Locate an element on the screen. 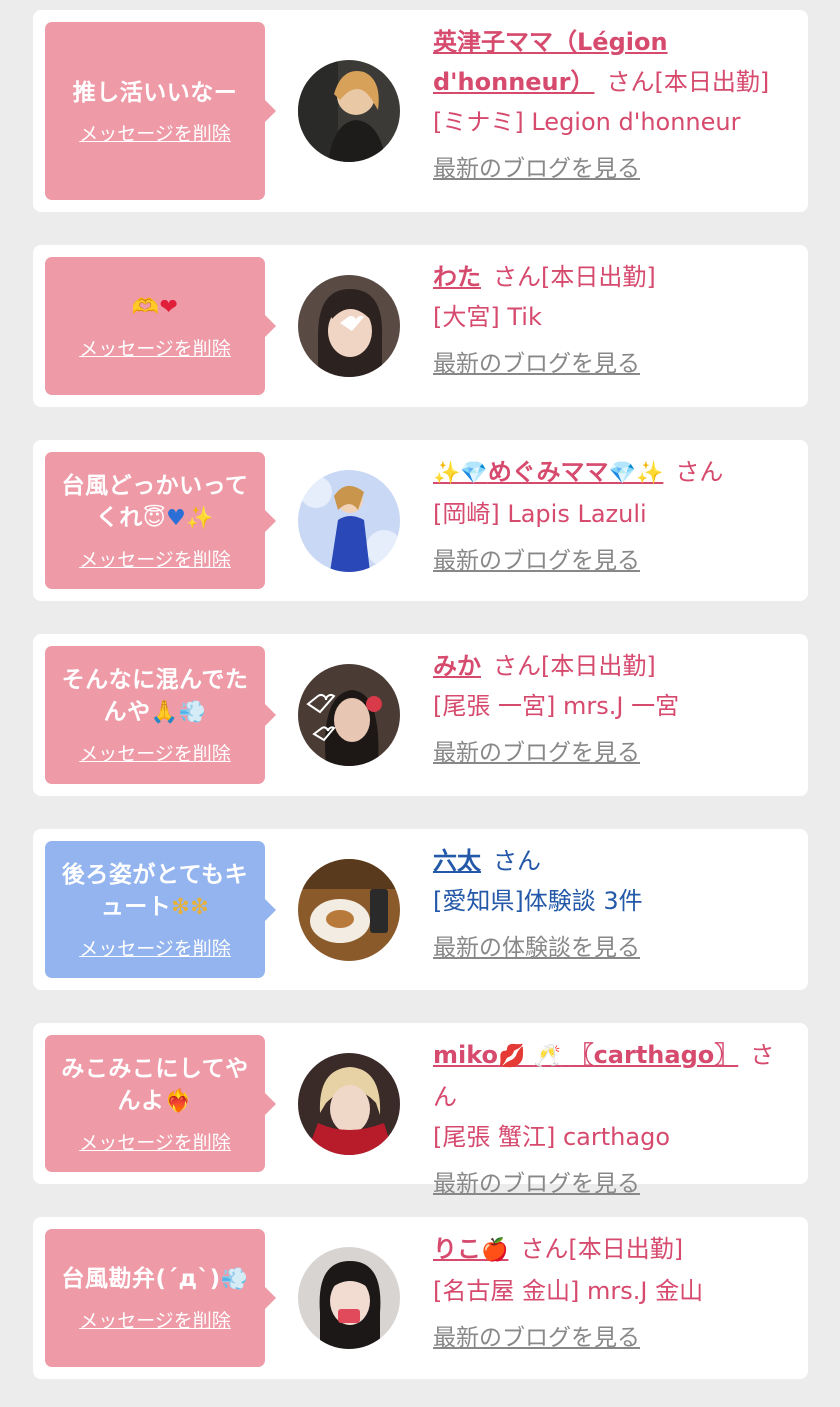 Image resolution: width=840 pixels, height=1407 pixels. message-text: 🫶❤ is located at coordinates (155, 307).